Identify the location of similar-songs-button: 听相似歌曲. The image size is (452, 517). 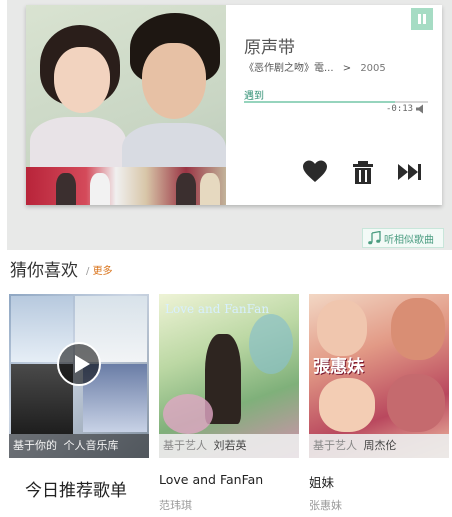
(403, 238).